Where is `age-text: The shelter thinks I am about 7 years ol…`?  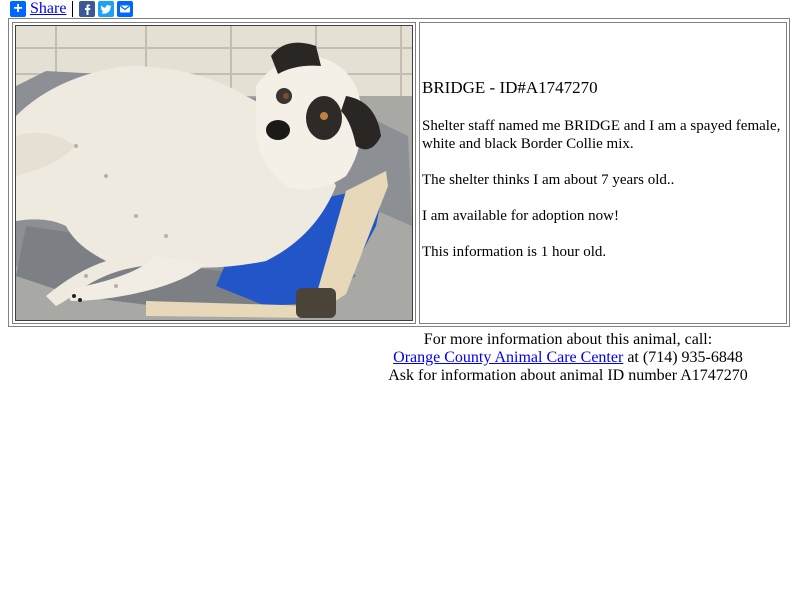
age-text: The shelter thinks I am about 7 years ol… is located at coordinates (548, 180).